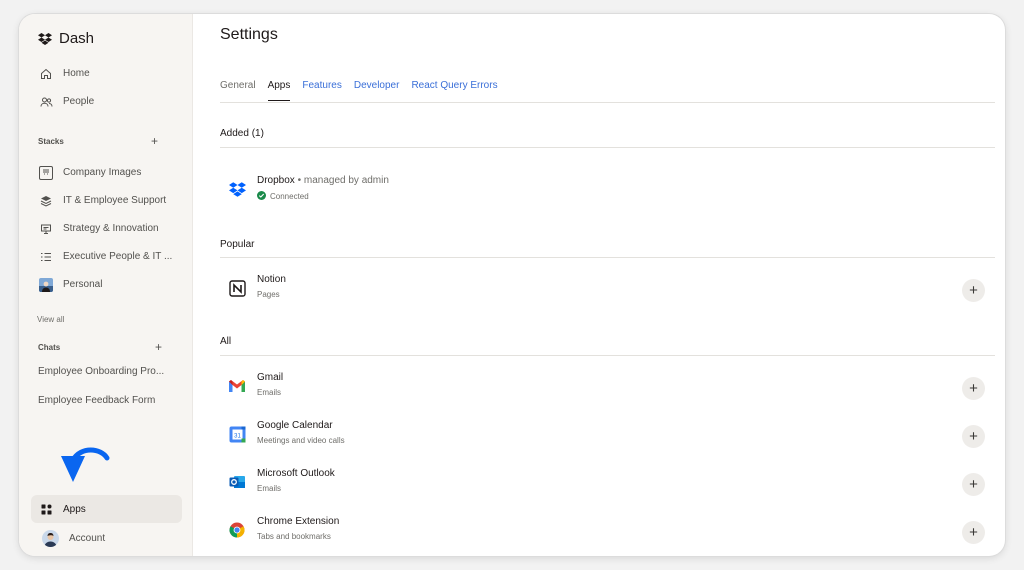 This screenshot has width=1024, height=570. What do you see at coordinates (298, 521) in the screenshot?
I see `app-title: Chrome Extension` at bounding box center [298, 521].